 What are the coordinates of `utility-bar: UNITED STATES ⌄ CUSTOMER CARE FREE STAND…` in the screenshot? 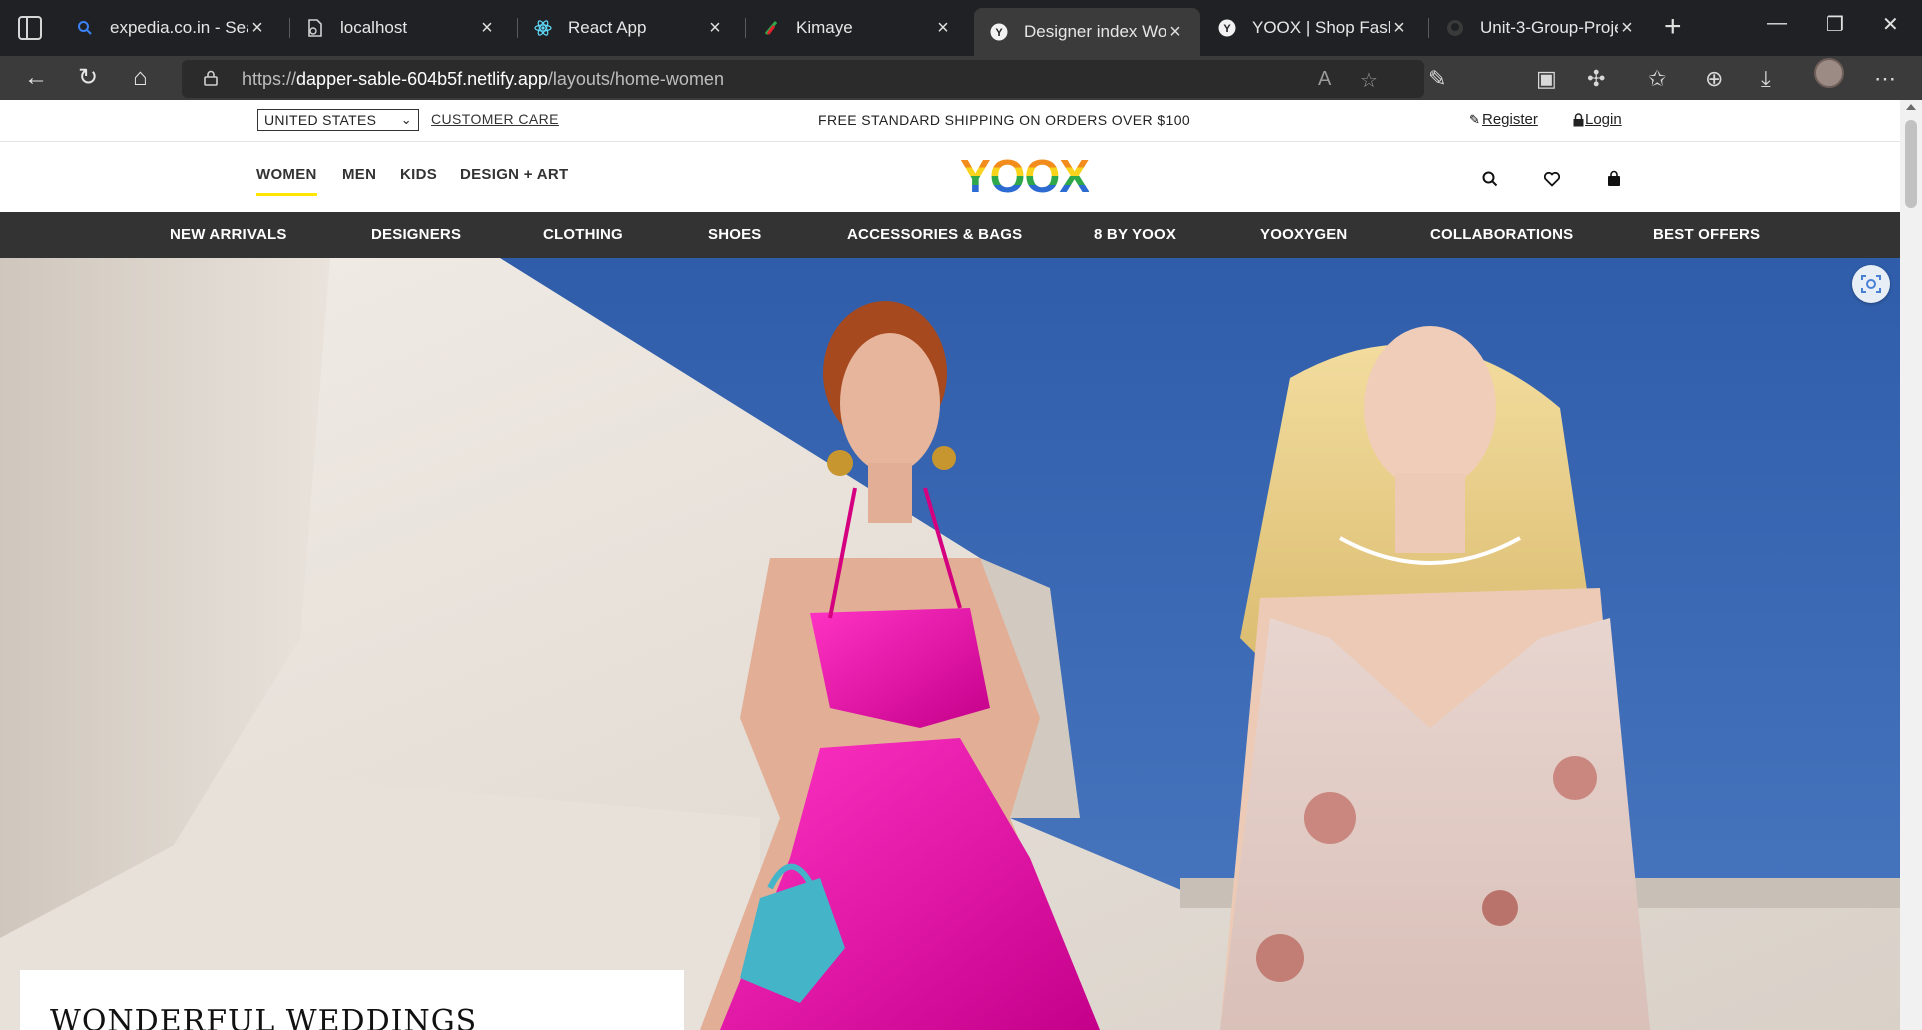 It's located at (950, 121).